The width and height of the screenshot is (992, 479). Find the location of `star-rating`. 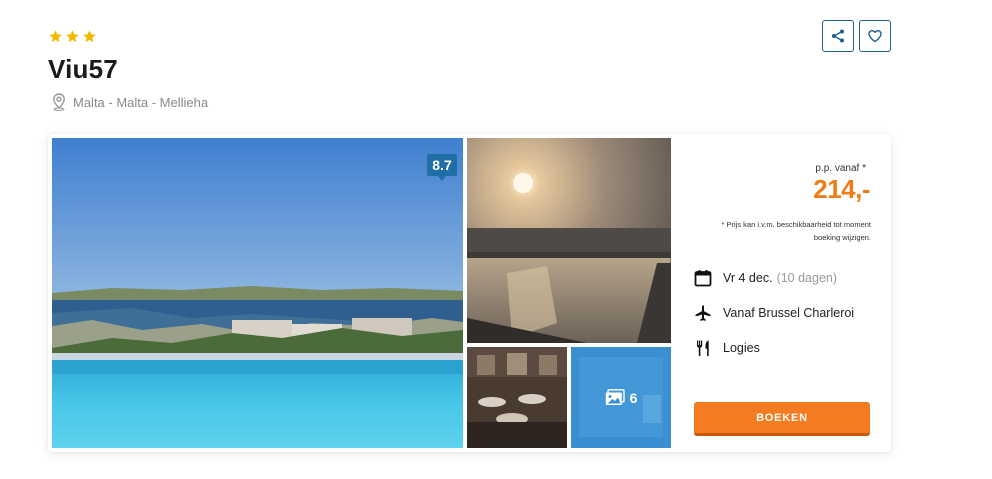

star-rating is located at coordinates (72, 36).